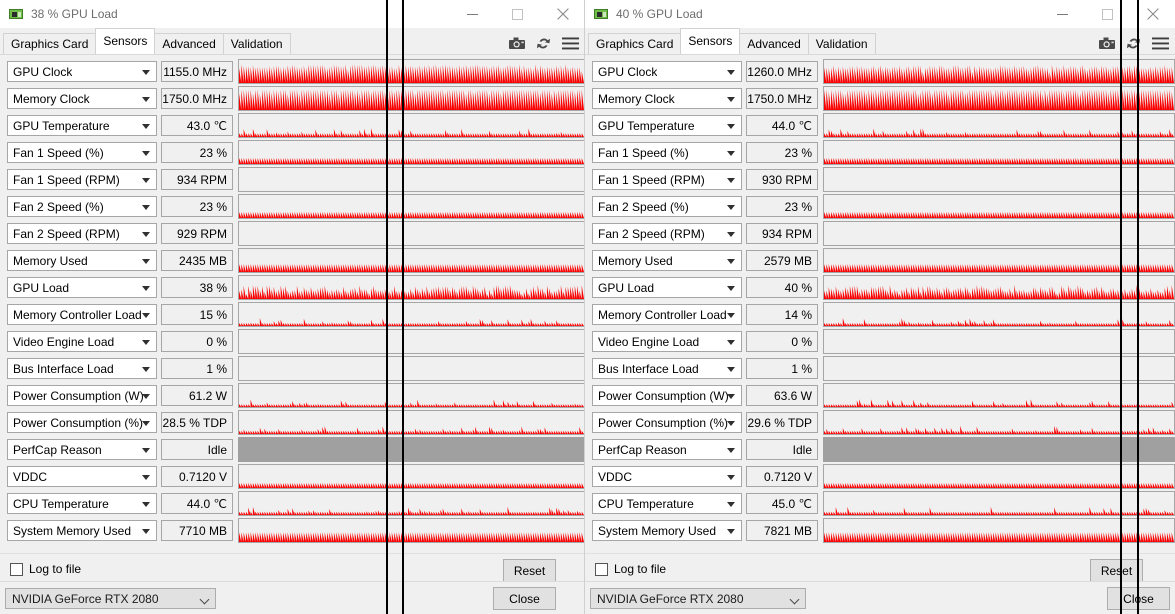 The width and height of the screenshot is (1175, 614). Describe the element at coordinates (55, 569) in the screenshot. I see `log-to-file-label: Log to file` at that location.